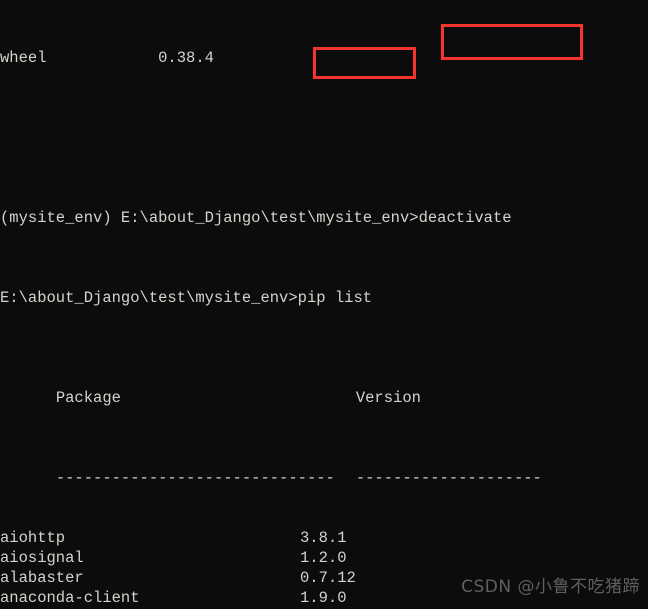 This screenshot has width=648, height=609. Describe the element at coordinates (33, 538) in the screenshot. I see `package-name: aiohttp` at that location.